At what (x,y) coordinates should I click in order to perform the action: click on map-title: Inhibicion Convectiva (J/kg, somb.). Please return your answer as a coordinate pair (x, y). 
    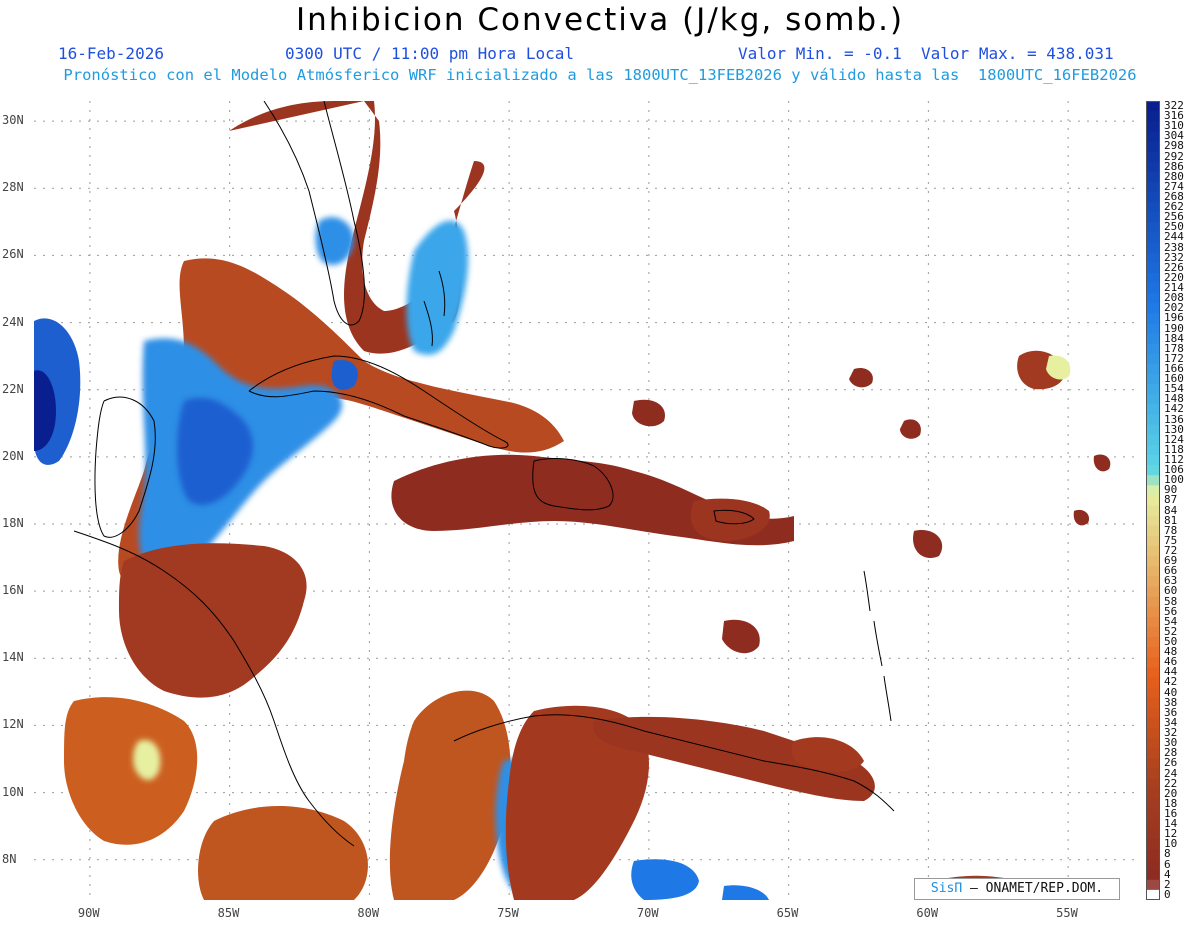
    Looking at the image, I should click on (600, 20).